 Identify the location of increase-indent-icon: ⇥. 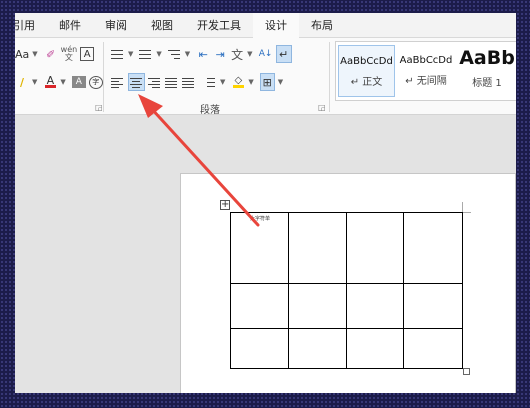
(220, 54).